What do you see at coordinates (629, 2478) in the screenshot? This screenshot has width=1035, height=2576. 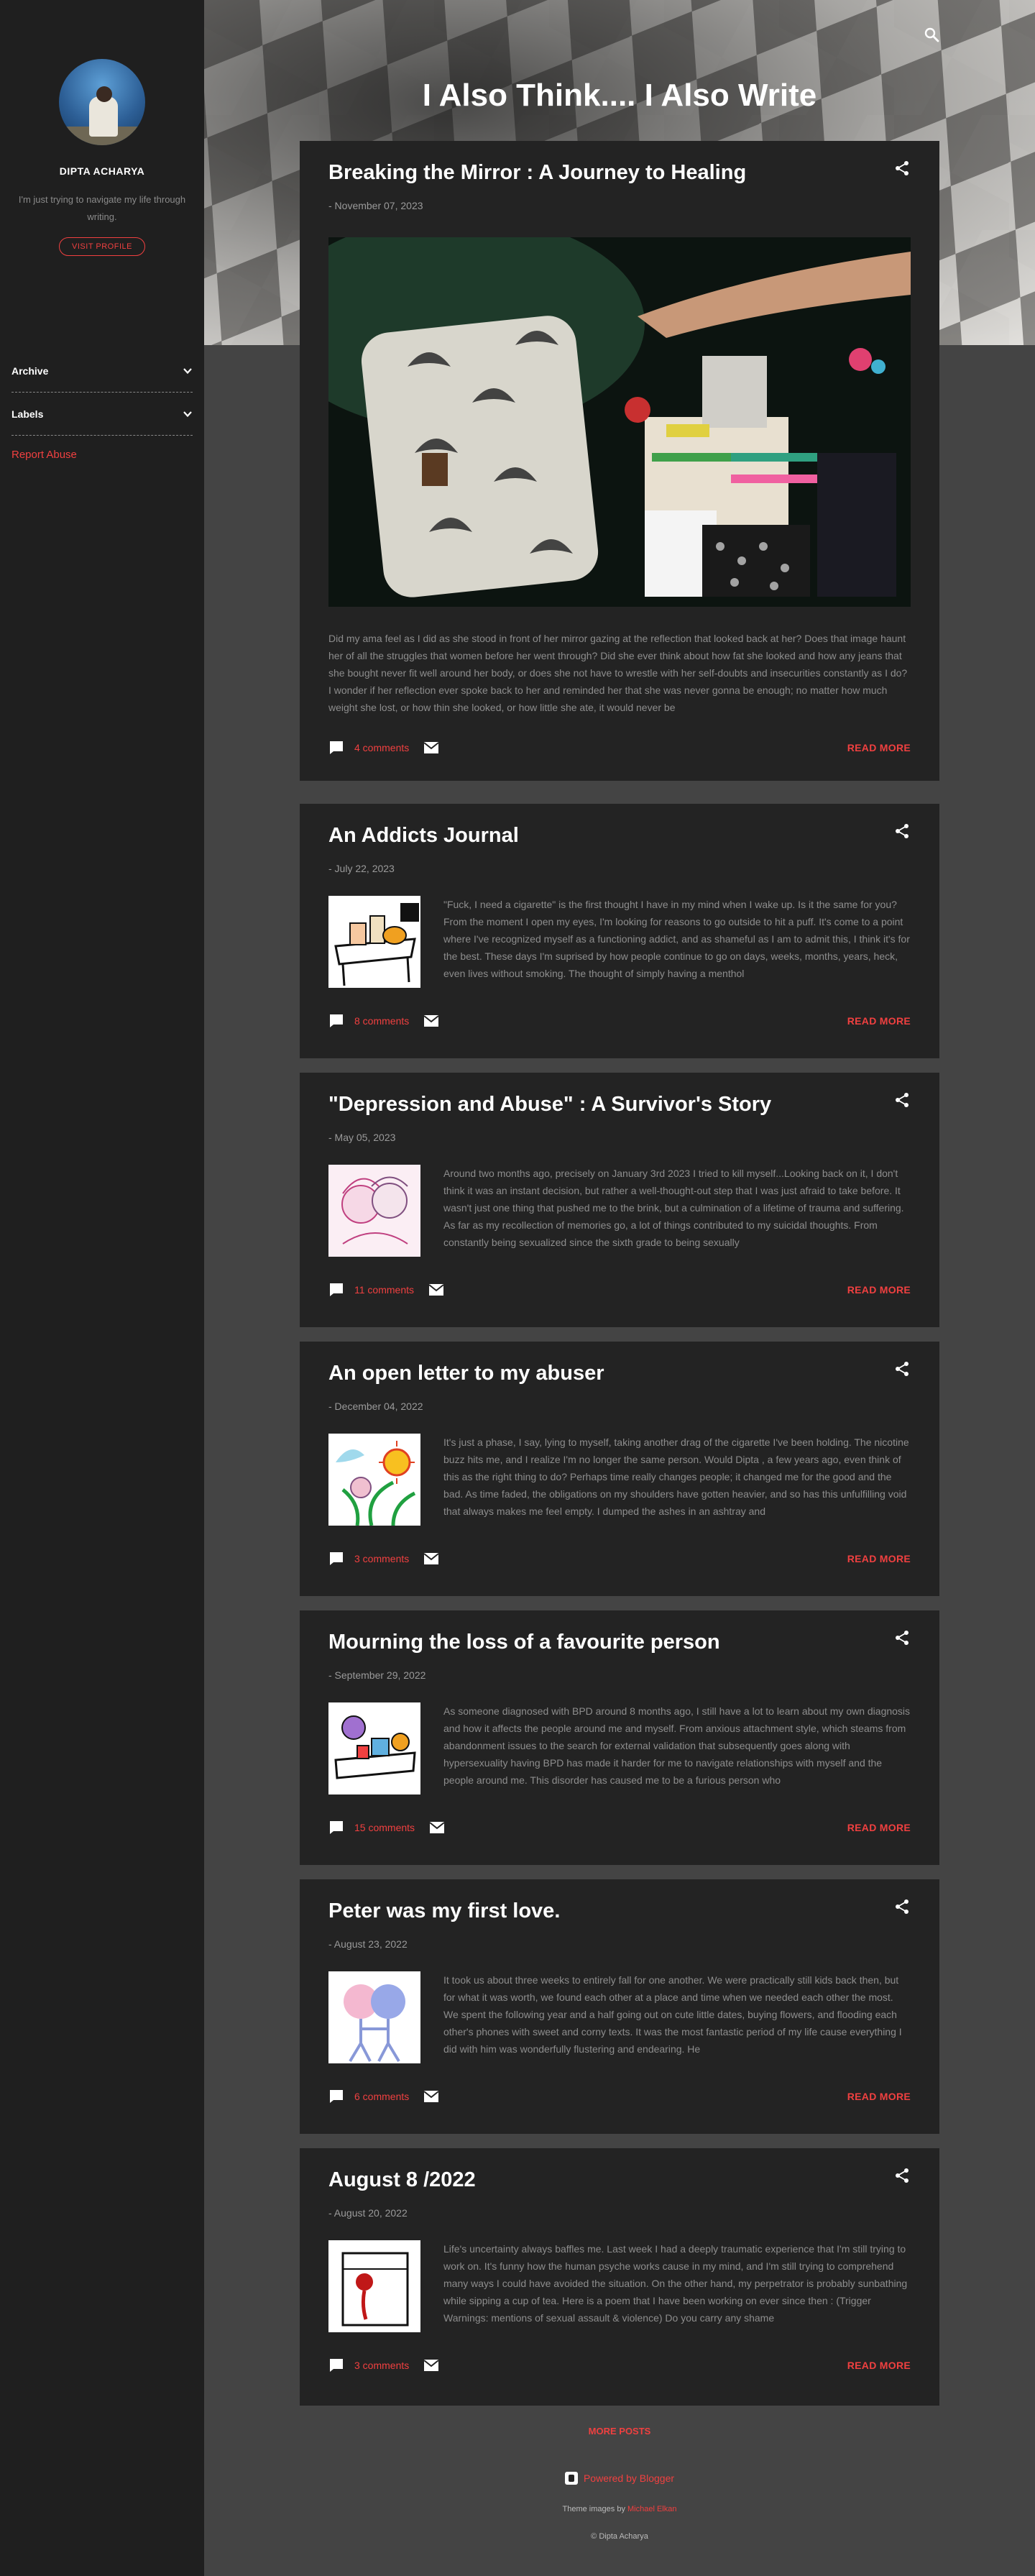 I see `powered-by-label: Powered by Blogger` at bounding box center [629, 2478].